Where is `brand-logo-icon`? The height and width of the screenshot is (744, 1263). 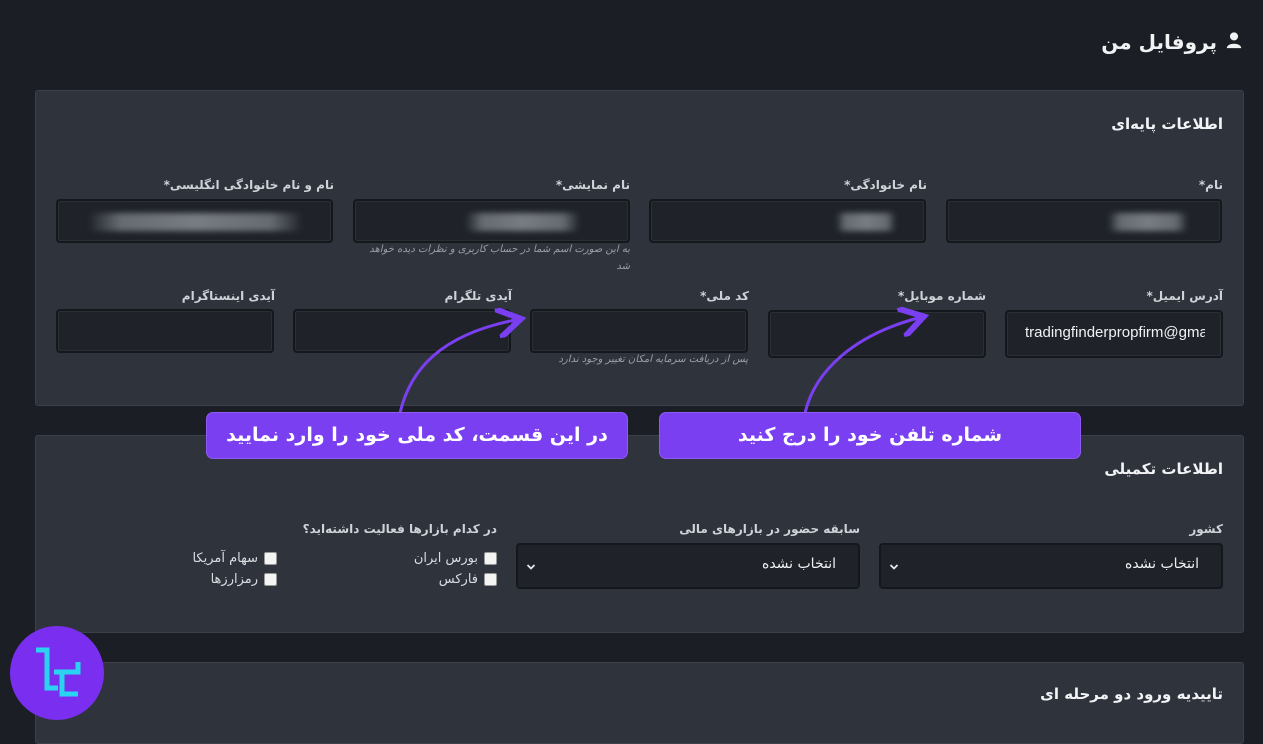
brand-logo-icon is located at coordinates (58, 672).